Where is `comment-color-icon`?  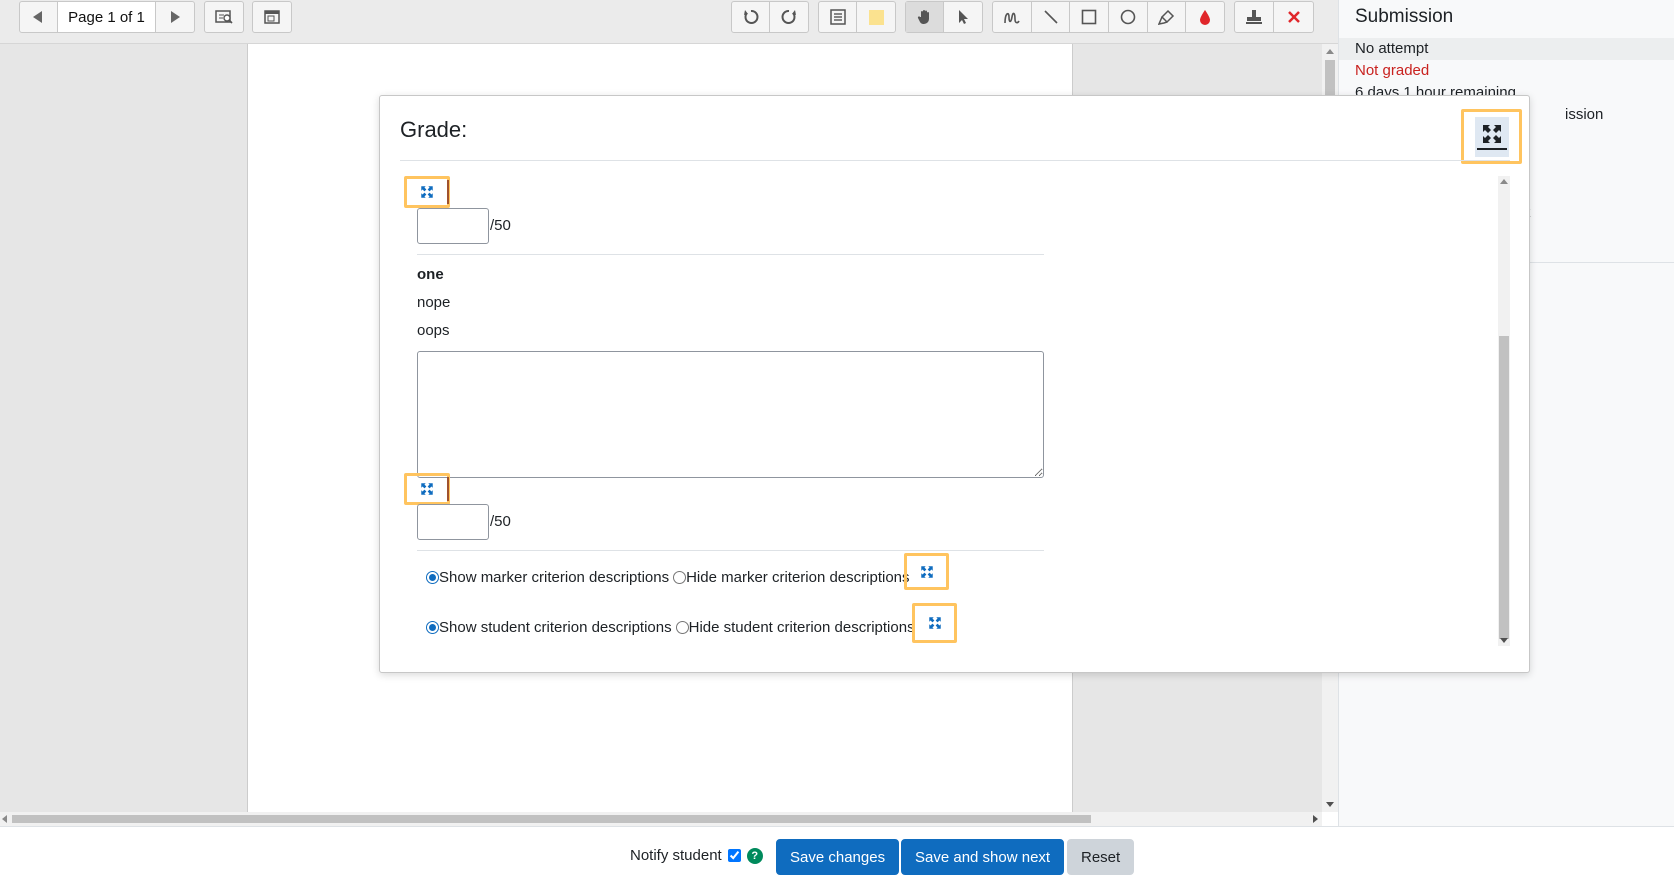 comment-color-icon is located at coordinates (876, 17).